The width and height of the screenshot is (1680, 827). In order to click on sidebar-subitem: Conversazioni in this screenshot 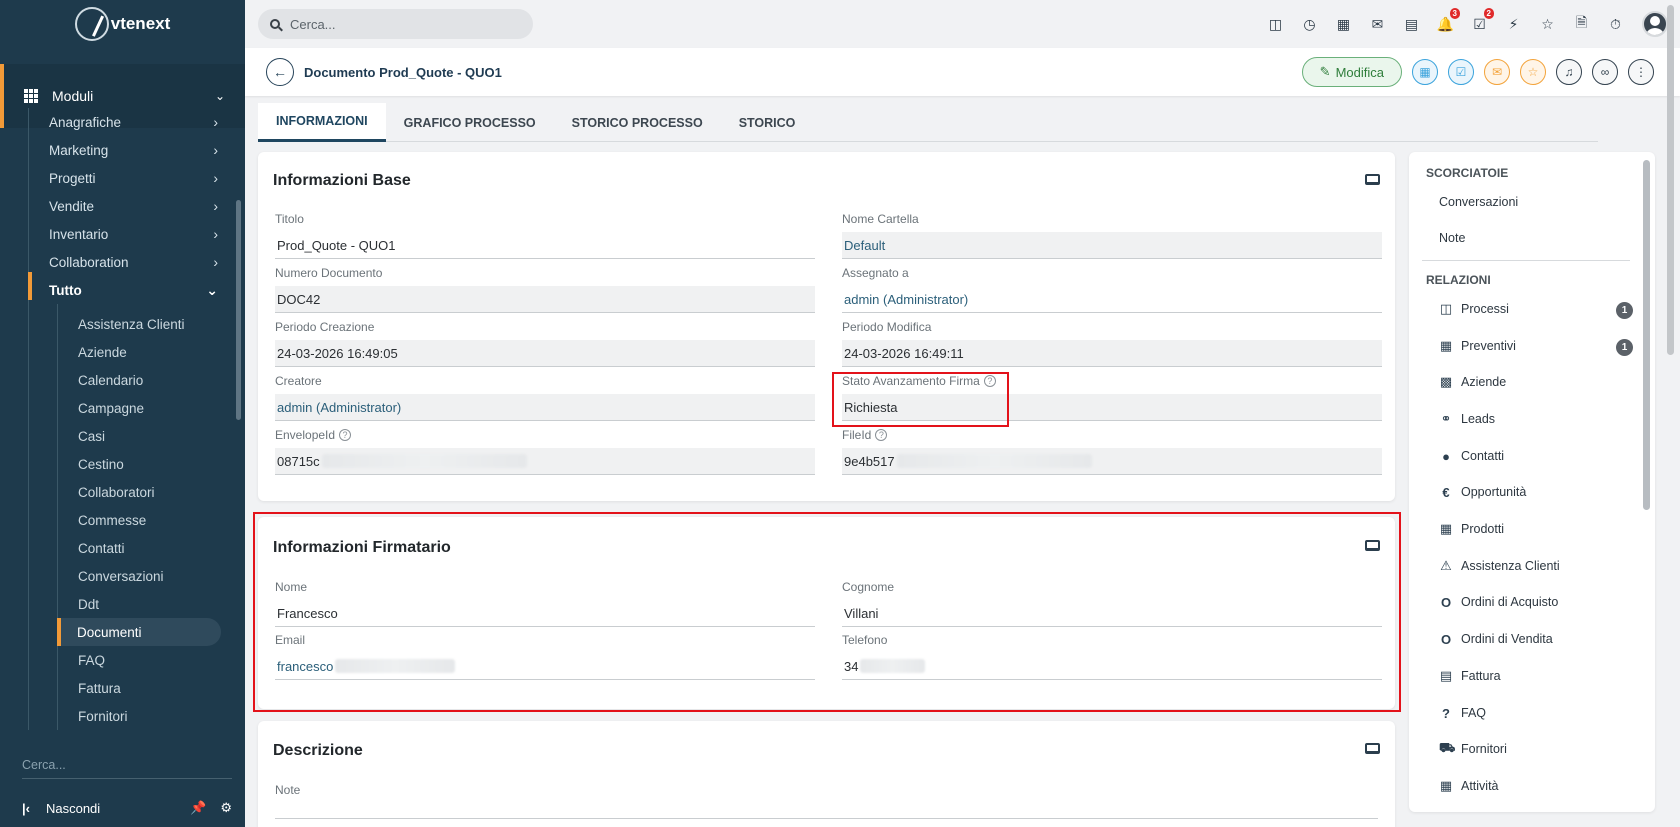, I will do `click(143, 576)`.